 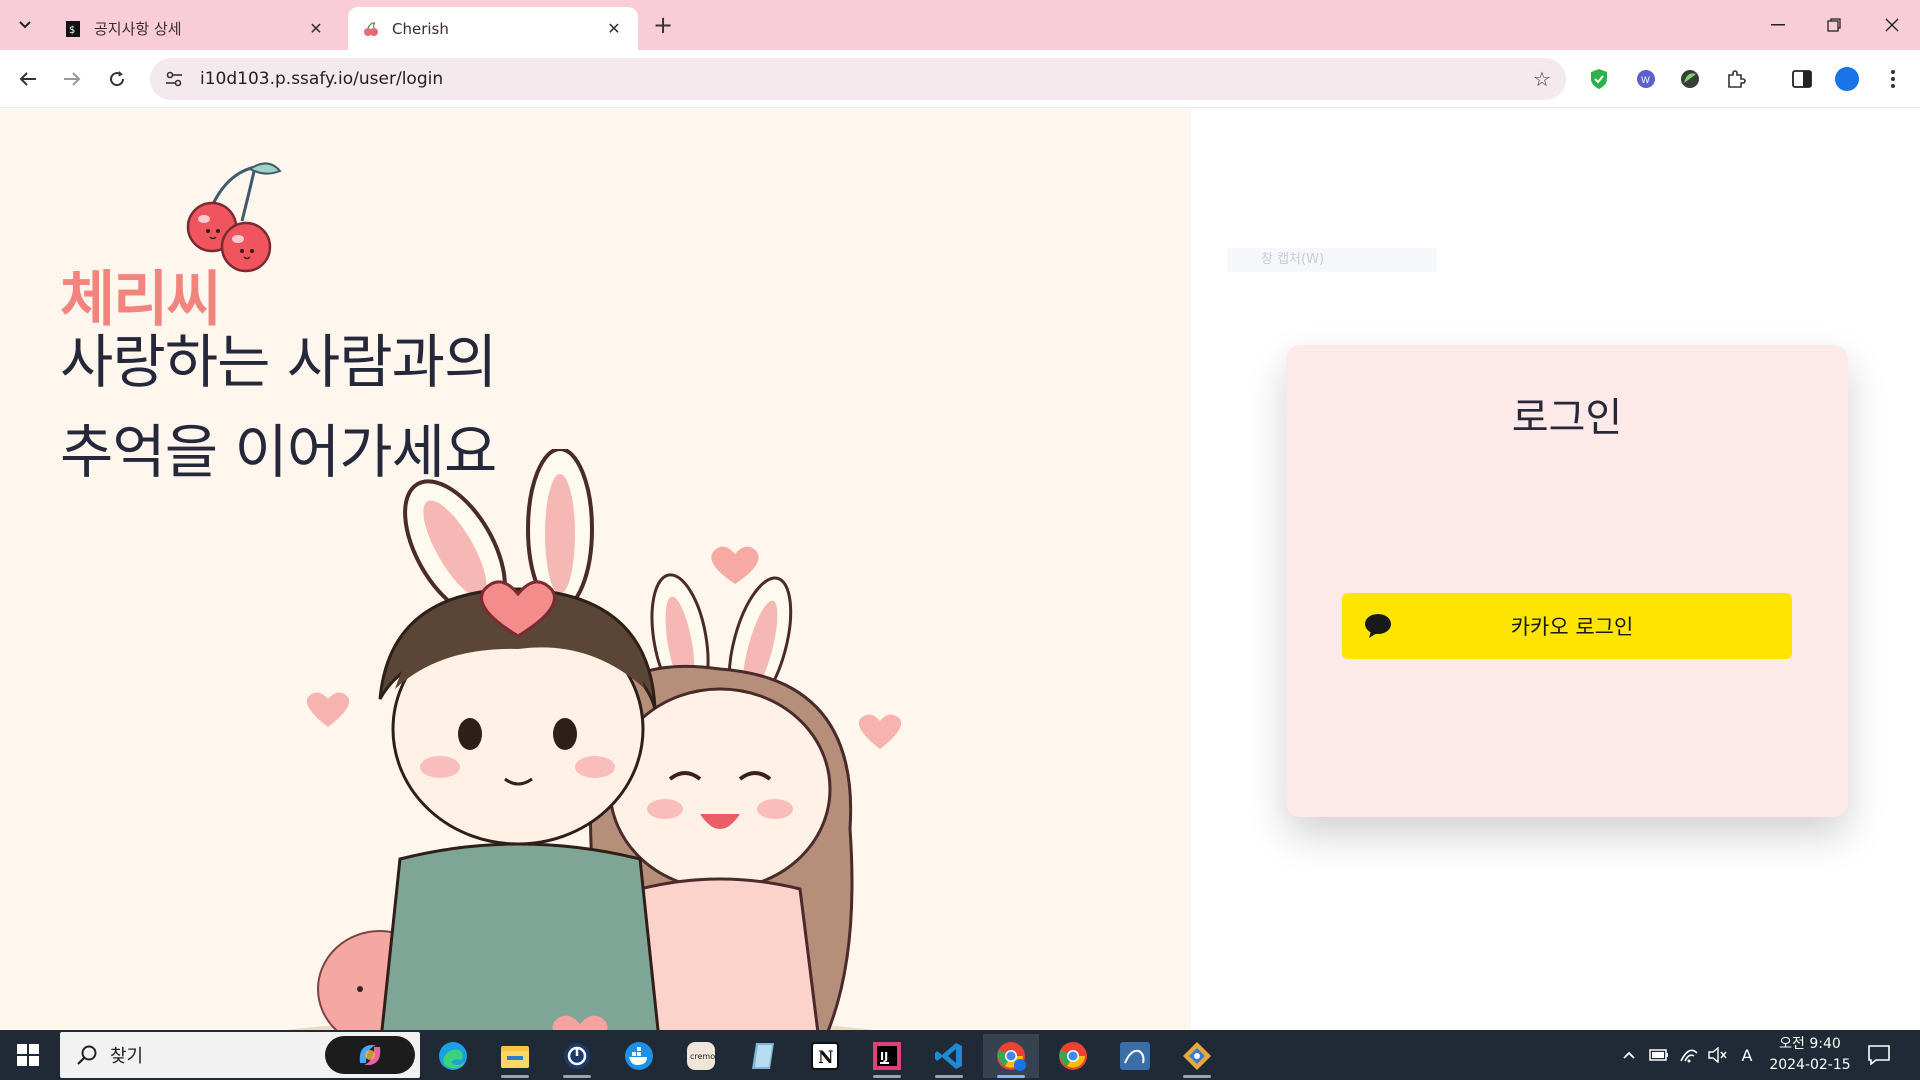 I want to click on notion-favicon-icon: $, so click(x=73, y=29).